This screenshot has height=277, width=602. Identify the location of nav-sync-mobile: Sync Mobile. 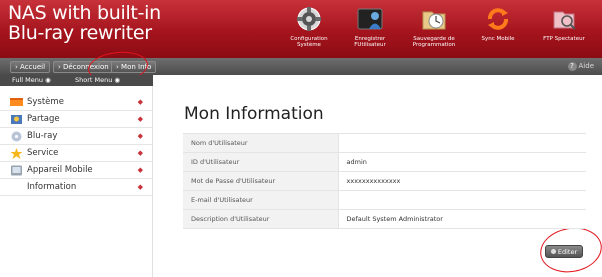
(498, 22).